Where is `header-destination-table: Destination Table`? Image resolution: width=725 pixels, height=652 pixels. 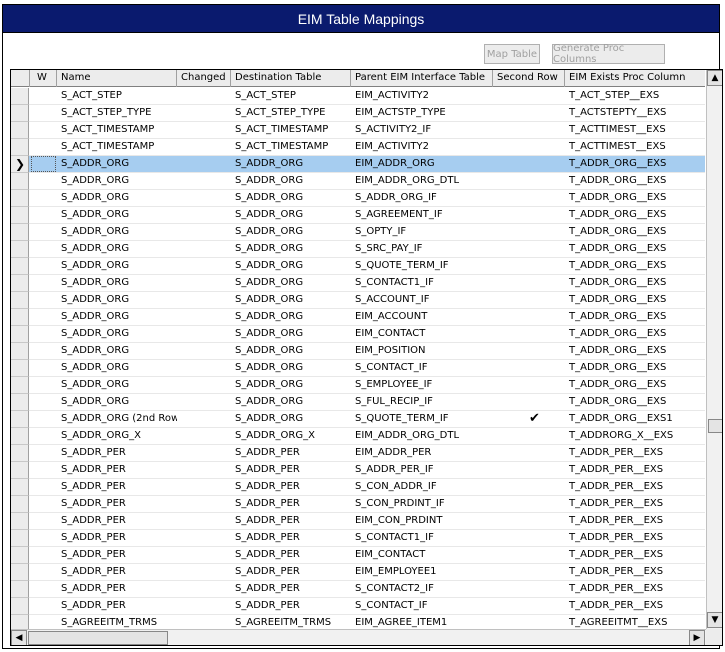
header-destination-table: Destination Table is located at coordinates (291, 78).